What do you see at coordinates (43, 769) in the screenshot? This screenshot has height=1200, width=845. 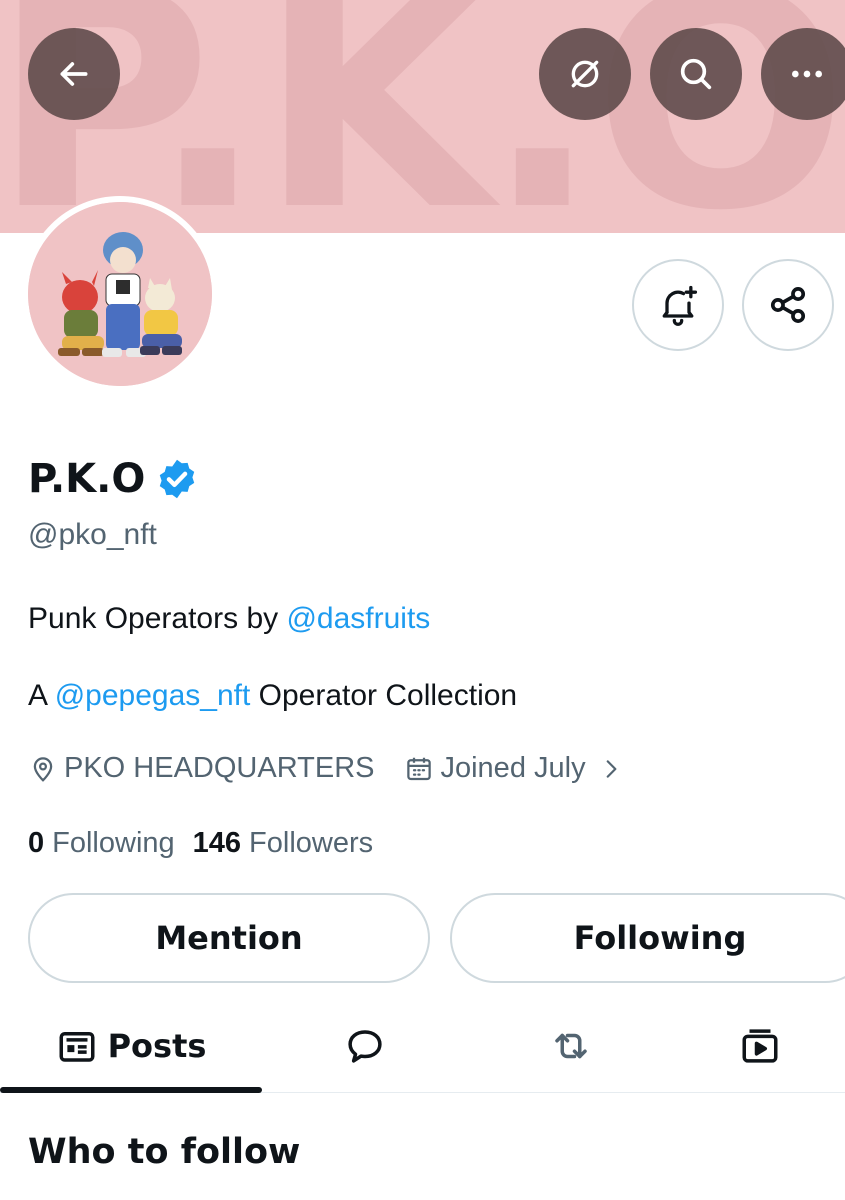 I see `location-pin-icon` at bounding box center [43, 769].